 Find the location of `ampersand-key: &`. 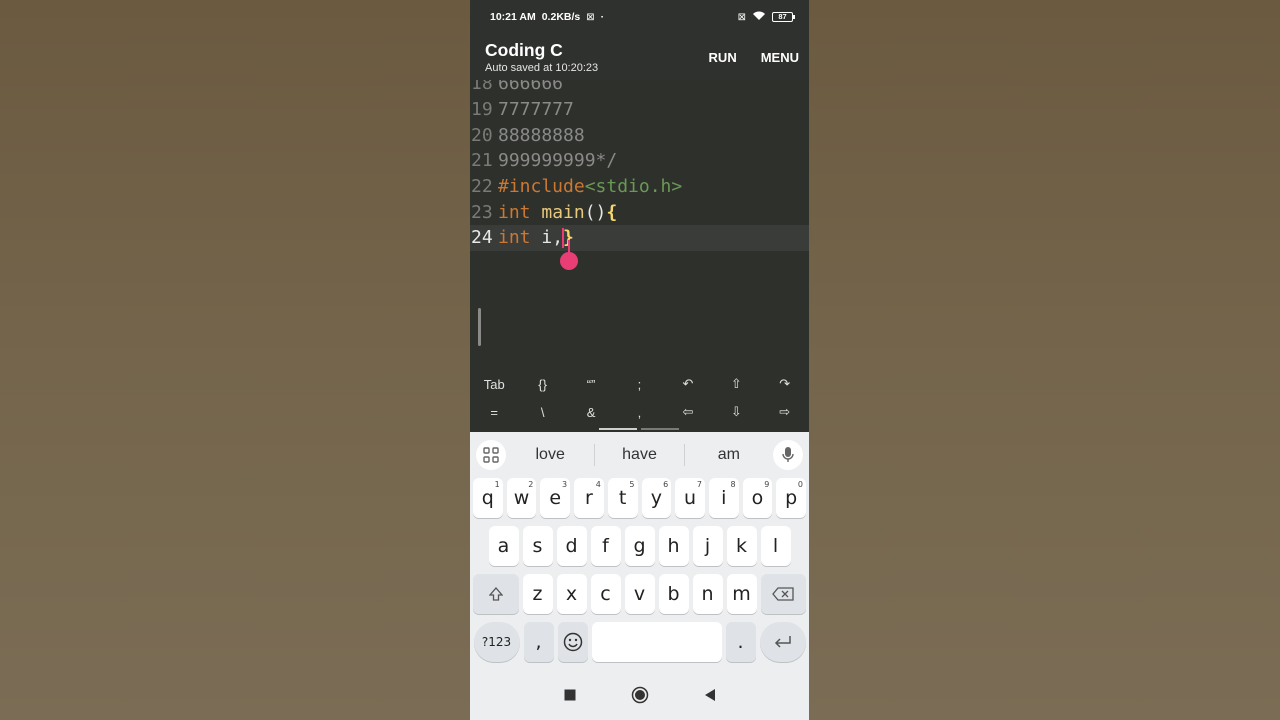

ampersand-key: & is located at coordinates (591, 412).